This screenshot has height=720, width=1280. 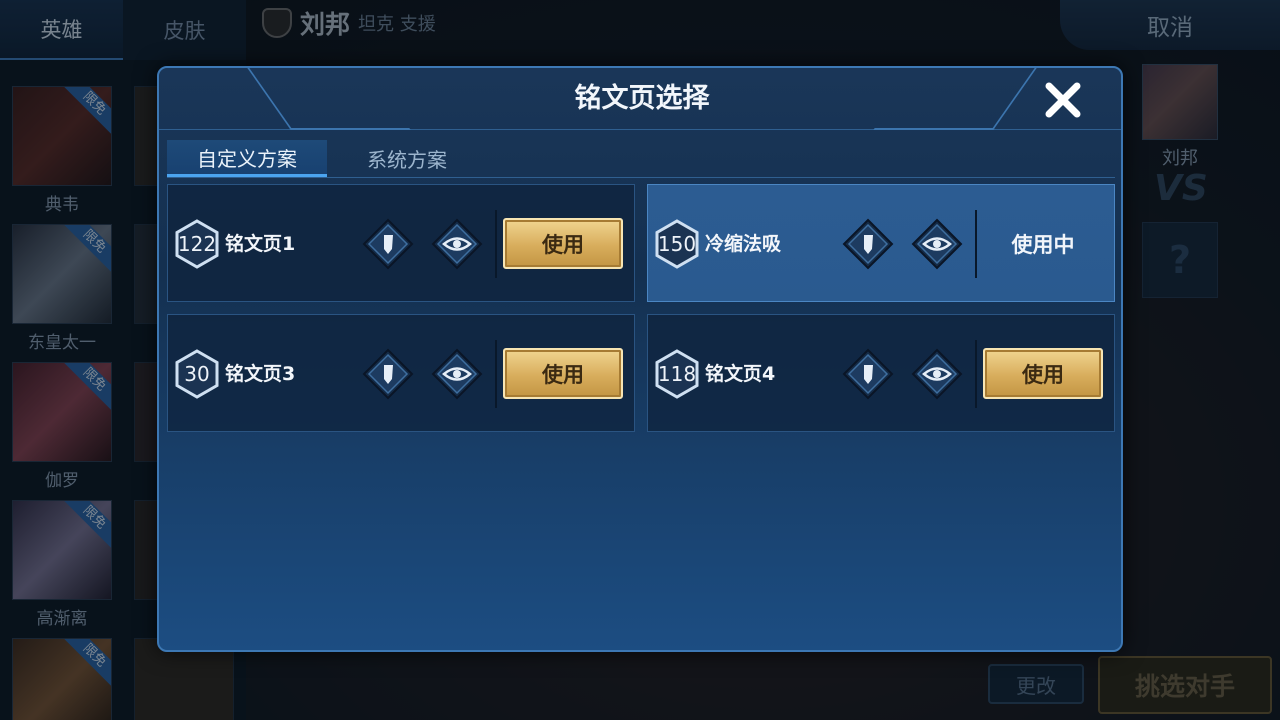 What do you see at coordinates (260, 244) in the screenshot?
I see `inscription-page-name: 铭文页1` at bounding box center [260, 244].